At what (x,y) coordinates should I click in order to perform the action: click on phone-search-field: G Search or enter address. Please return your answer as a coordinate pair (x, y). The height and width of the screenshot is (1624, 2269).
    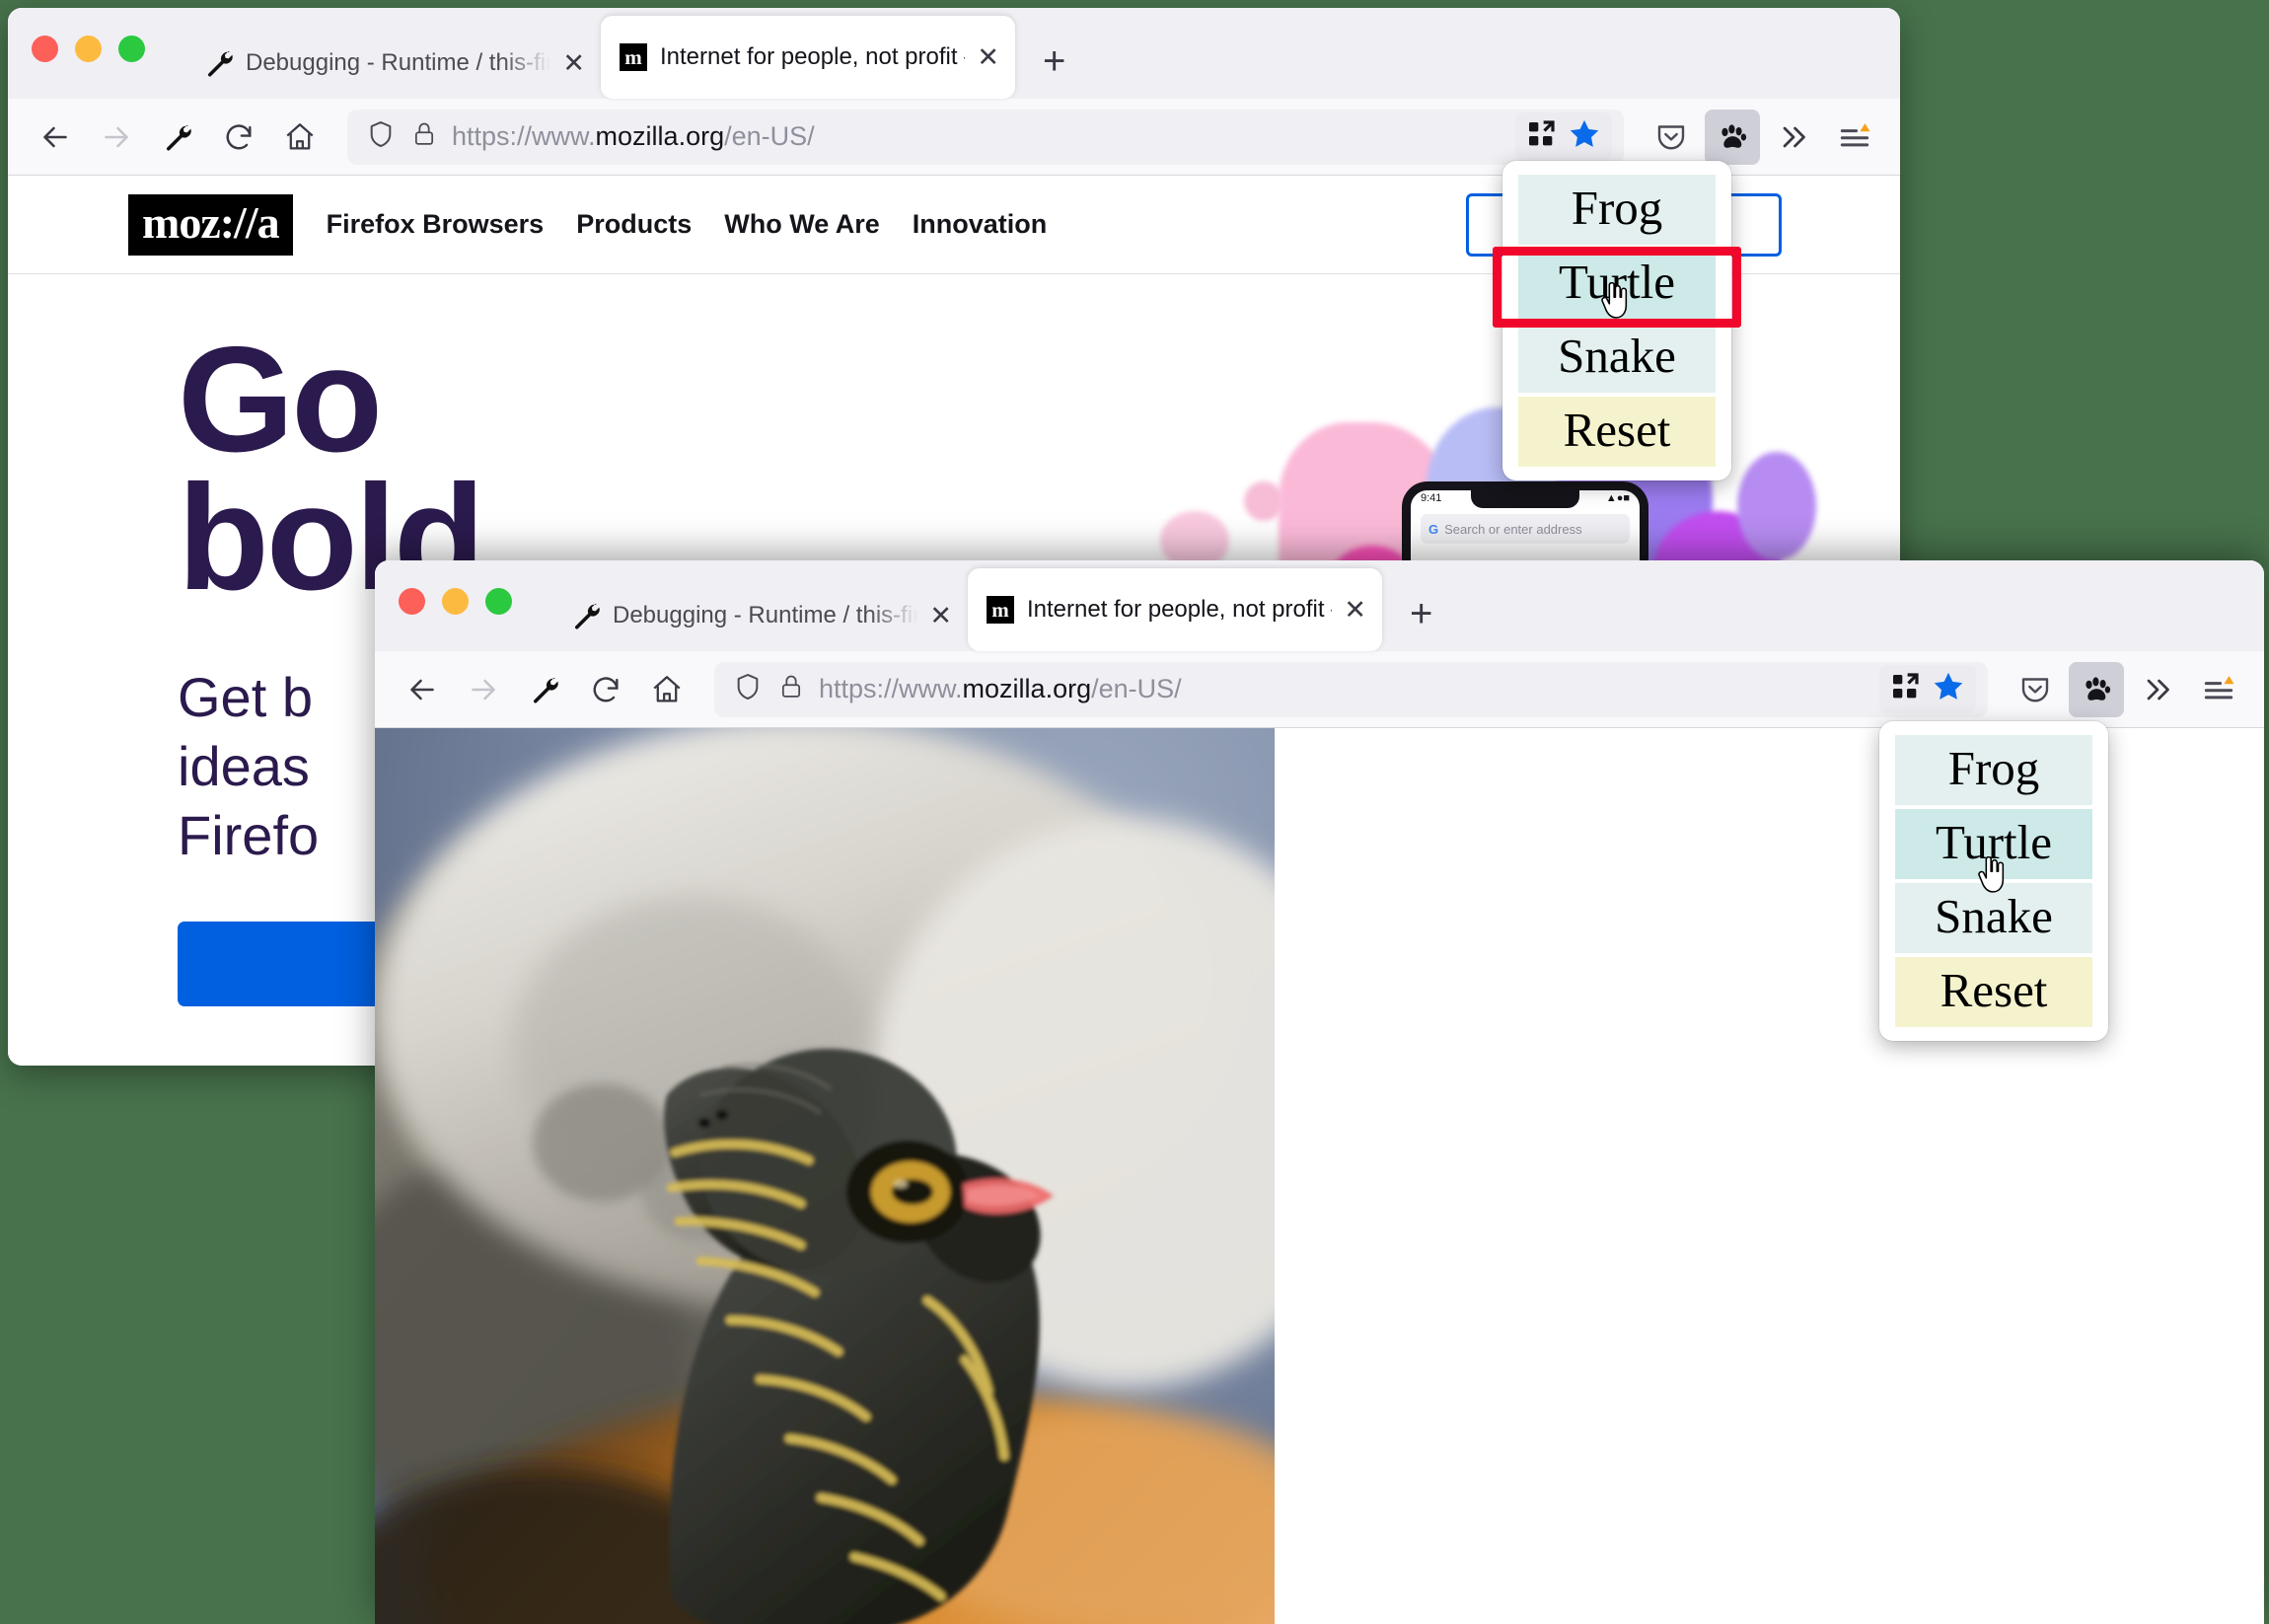
    Looking at the image, I should click on (1525, 529).